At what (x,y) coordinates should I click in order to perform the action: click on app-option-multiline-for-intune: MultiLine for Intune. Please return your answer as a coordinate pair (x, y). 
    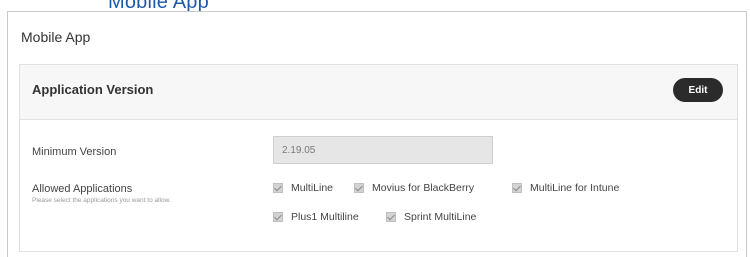
    Looking at the image, I should click on (565, 188).